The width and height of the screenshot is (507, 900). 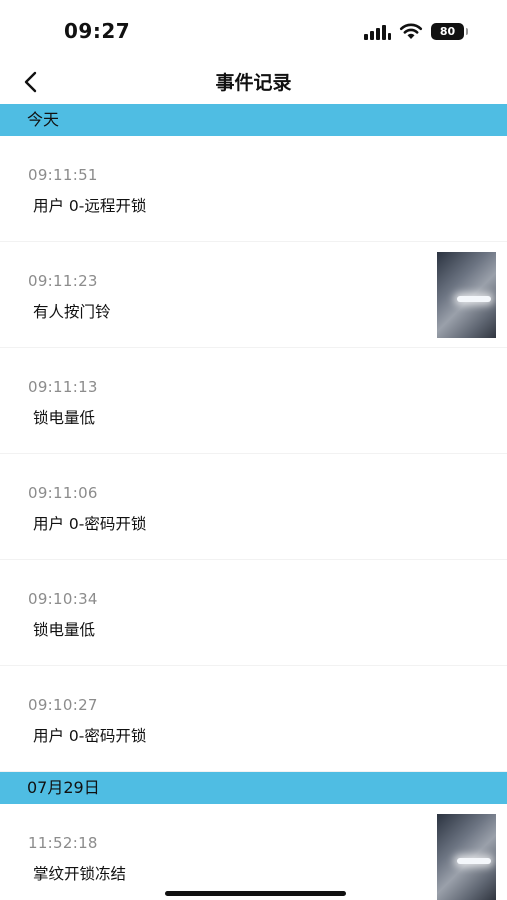 I want to click on event-description: 用户 0-远程开锁, so click(x=90, y=206).